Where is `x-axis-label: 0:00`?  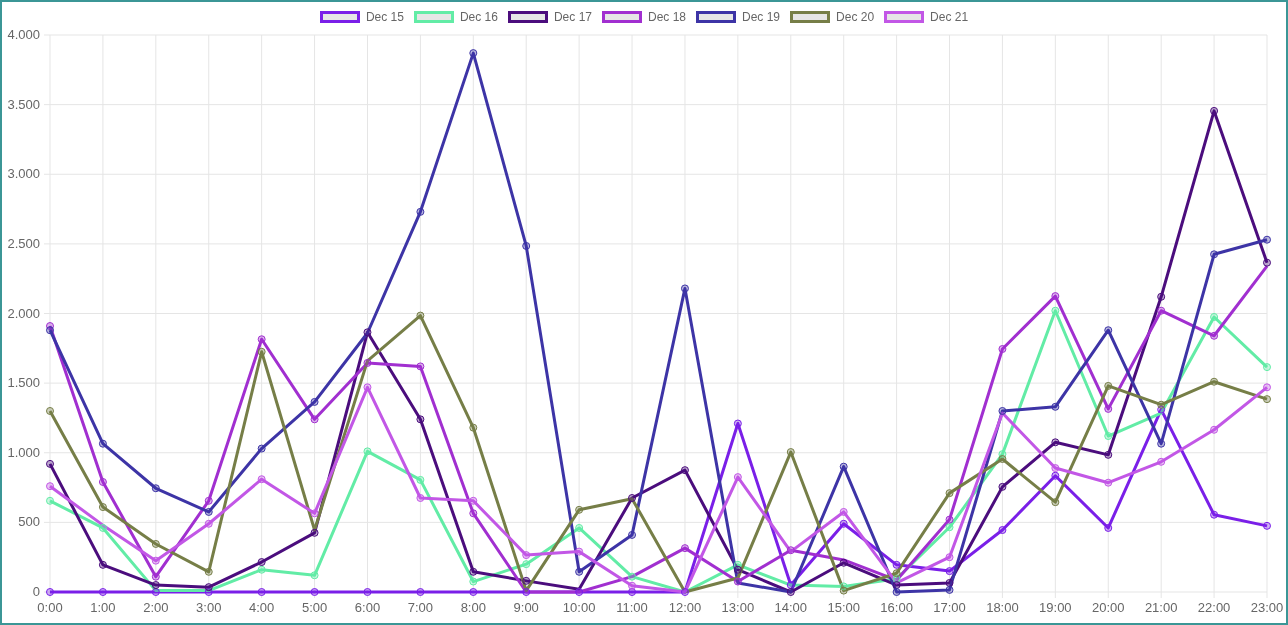
x-axis-label: 0:00 is located at coordinates (50, 607).